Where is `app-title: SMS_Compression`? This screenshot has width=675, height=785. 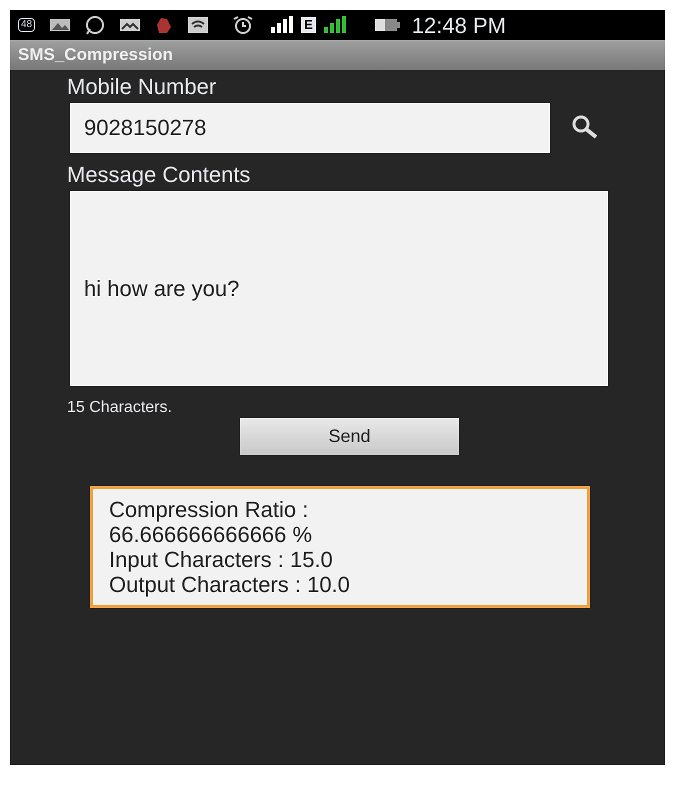
app-title: SMS_Compression is located at coordinates (95, 55).